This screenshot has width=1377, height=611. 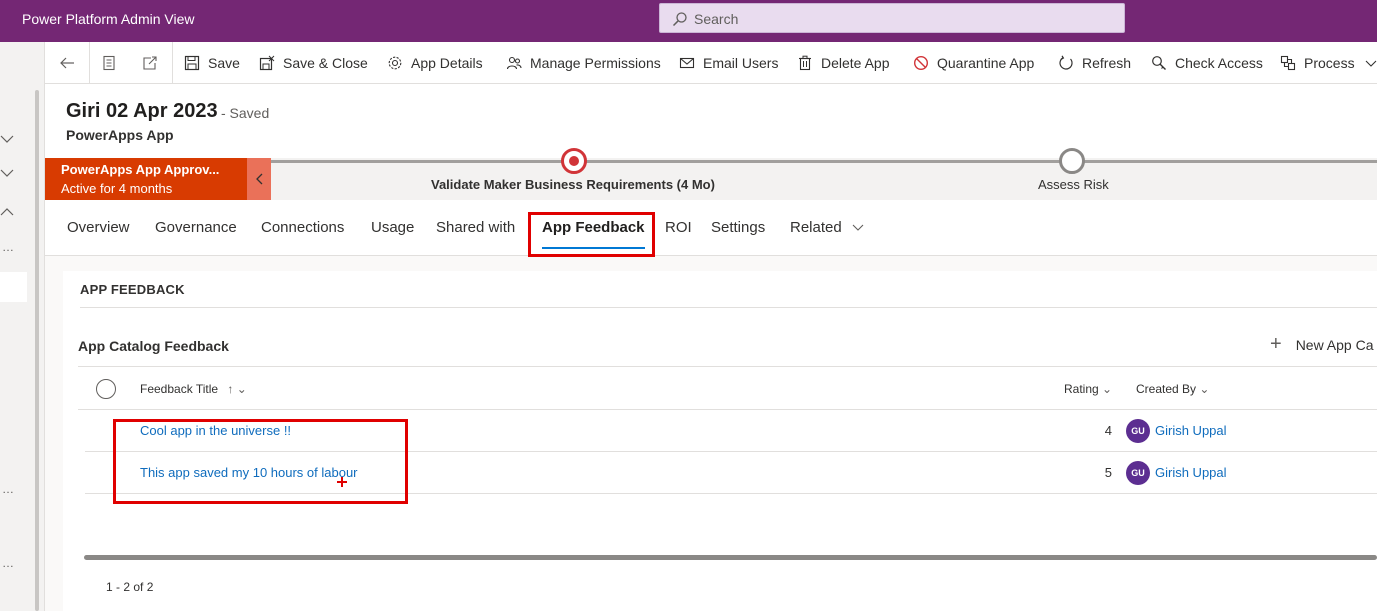 I want to click on refresh-button: Refresh, so click(x=1094, y=63).